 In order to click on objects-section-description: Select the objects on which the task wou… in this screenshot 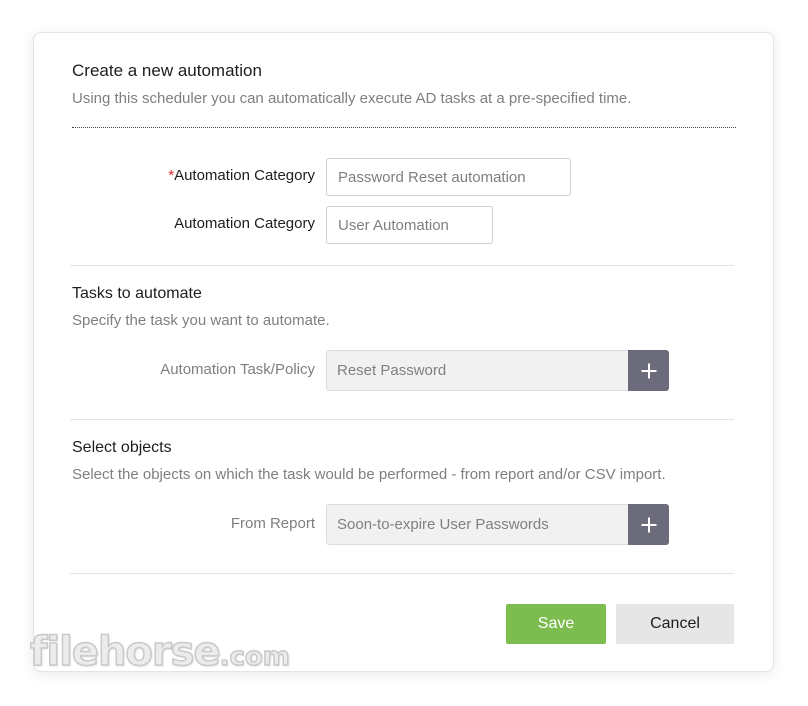, I will do `click(369, 474)`.